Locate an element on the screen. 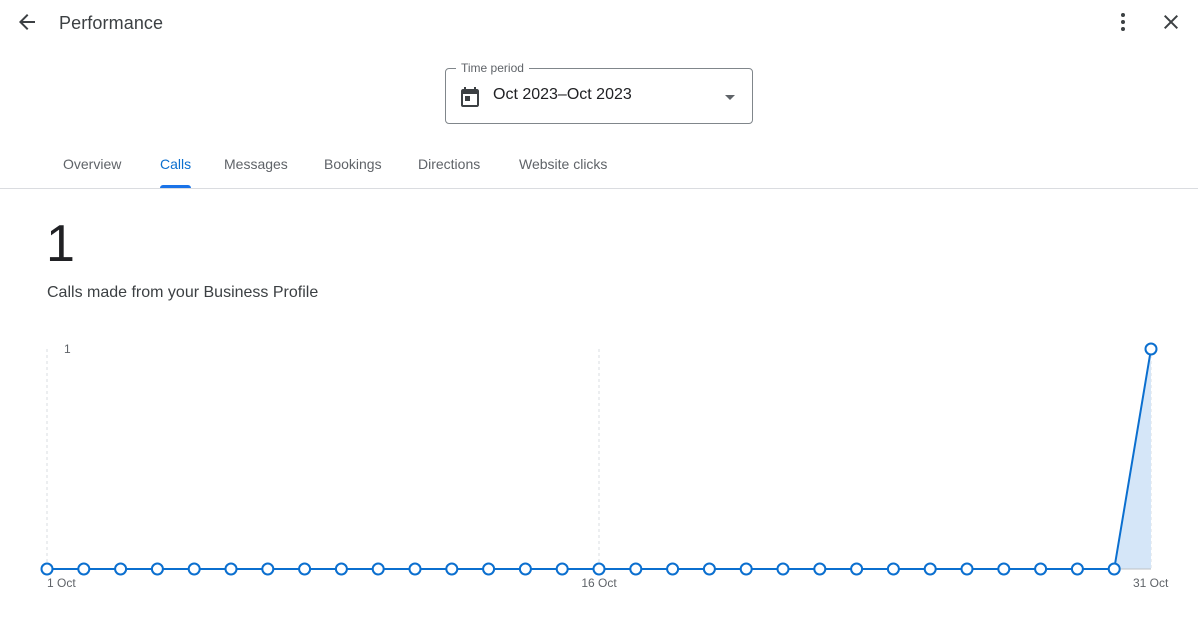 This screenshot has width=1198, height=640. tab-bookings: Bookings is located at coordinates (353, 164).